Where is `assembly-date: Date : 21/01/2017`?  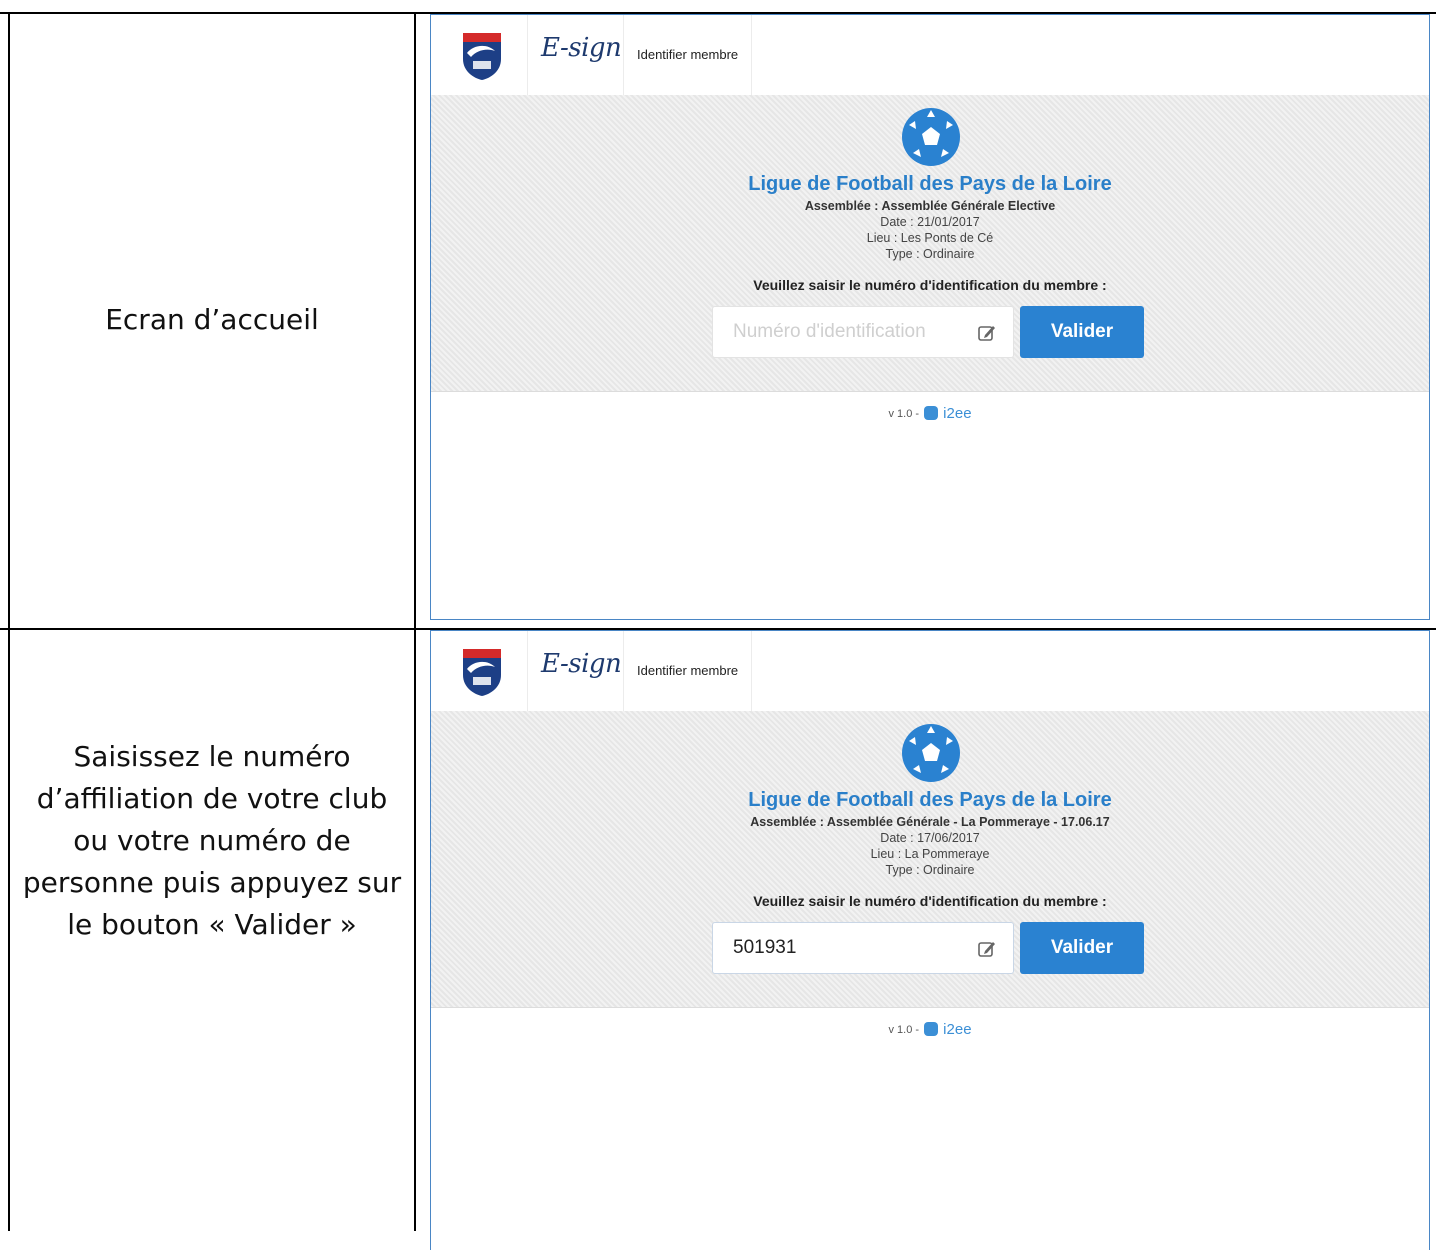
assembly-date: Date : 21/01/2017 is located at coordinates (930, 222).